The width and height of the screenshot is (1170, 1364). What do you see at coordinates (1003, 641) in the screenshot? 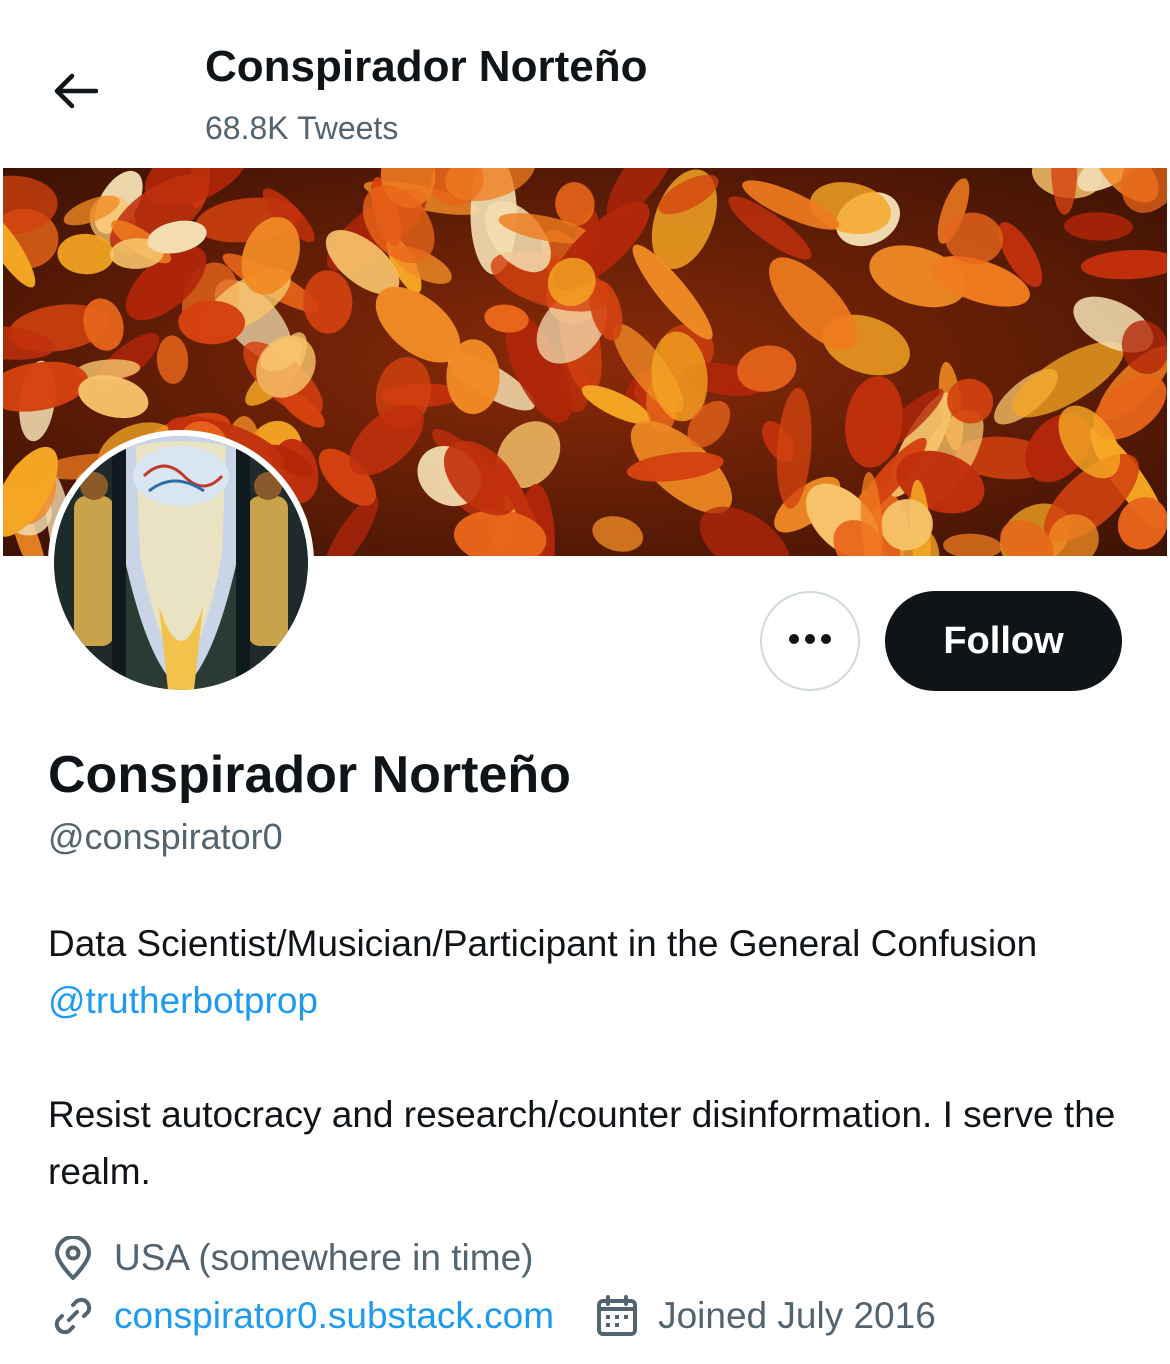
I see `follow-button: Follow` at bounding box center [1003, 641].